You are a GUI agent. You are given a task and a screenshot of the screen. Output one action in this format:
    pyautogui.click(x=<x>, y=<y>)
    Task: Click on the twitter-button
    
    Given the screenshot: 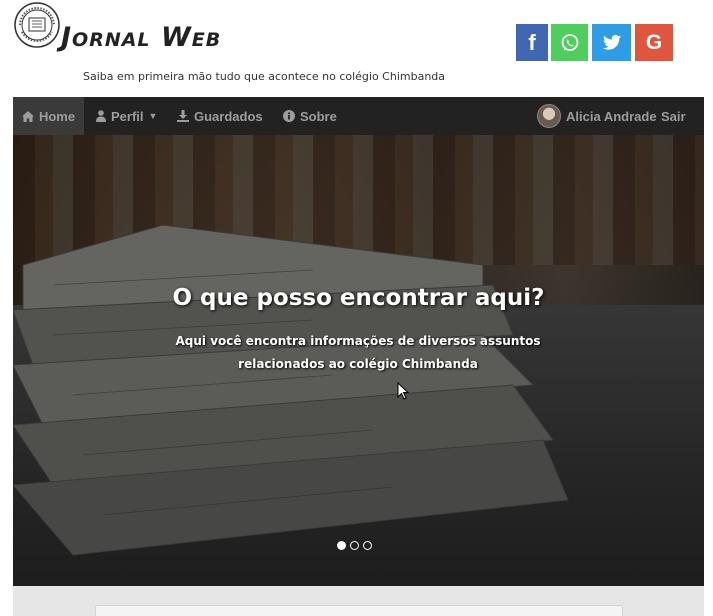 What is the action you would take?
    pyautogui.click(x=611, y=42)
    